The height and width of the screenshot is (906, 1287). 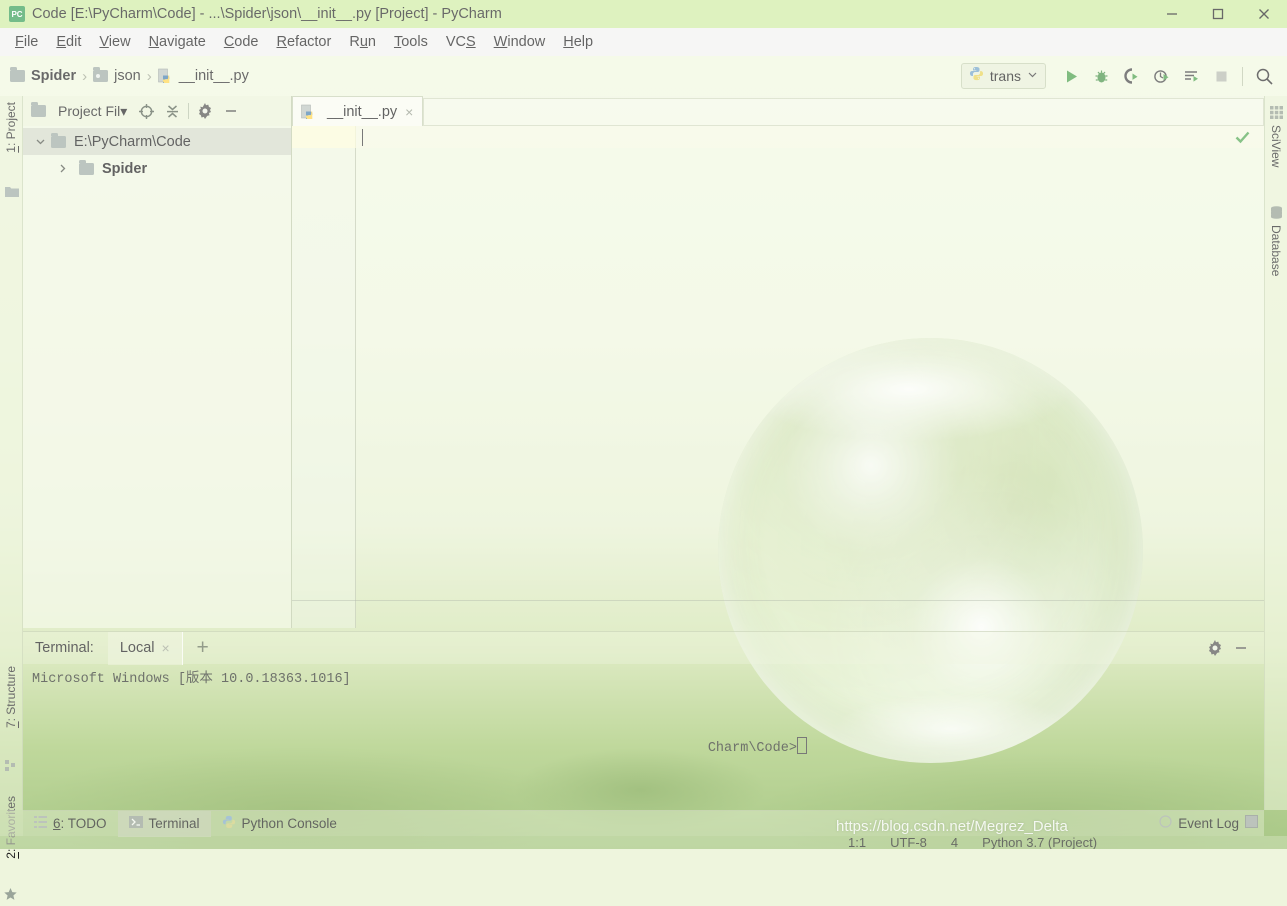 What do you see at coordinates (40, 141) in the screenshot?
I see `chevron-down-icon` at bounding box center [40, 141].